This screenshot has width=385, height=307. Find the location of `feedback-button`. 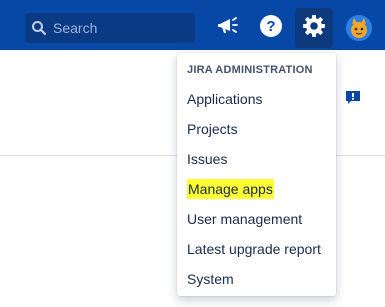

feedback-button is located at coordinates (353, 100).